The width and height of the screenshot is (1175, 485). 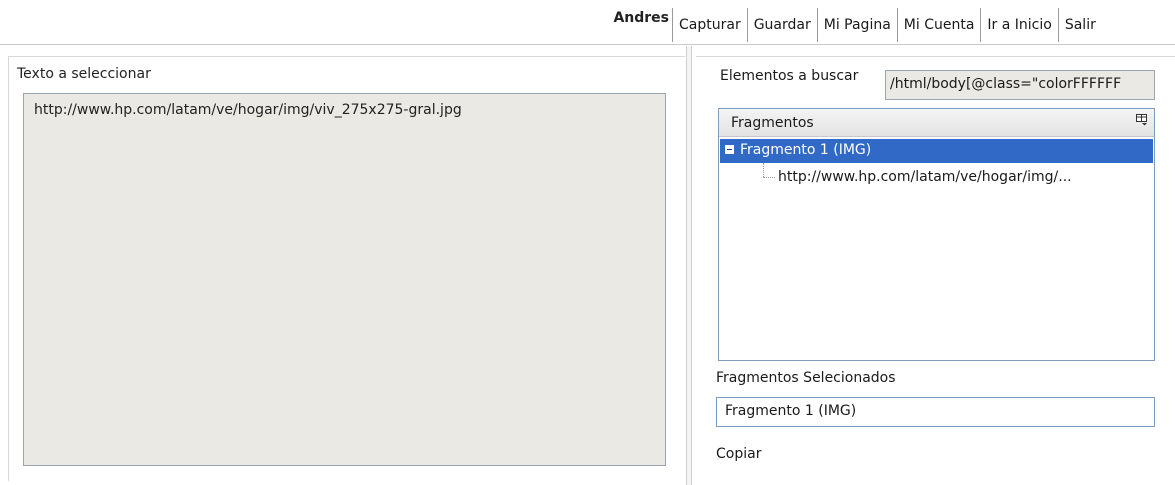 What do you see at coordinates (936, 123) in the screenshot?
I see `tree-column-header: Fragmentos` at bounding box center [936, 123].